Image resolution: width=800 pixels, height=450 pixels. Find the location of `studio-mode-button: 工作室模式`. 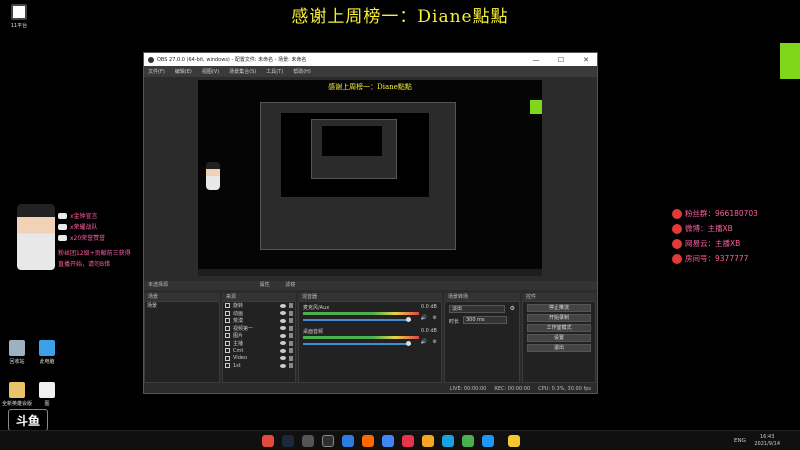

studio-mode-button: 工作室模式 is located at coordinates (559, 328).